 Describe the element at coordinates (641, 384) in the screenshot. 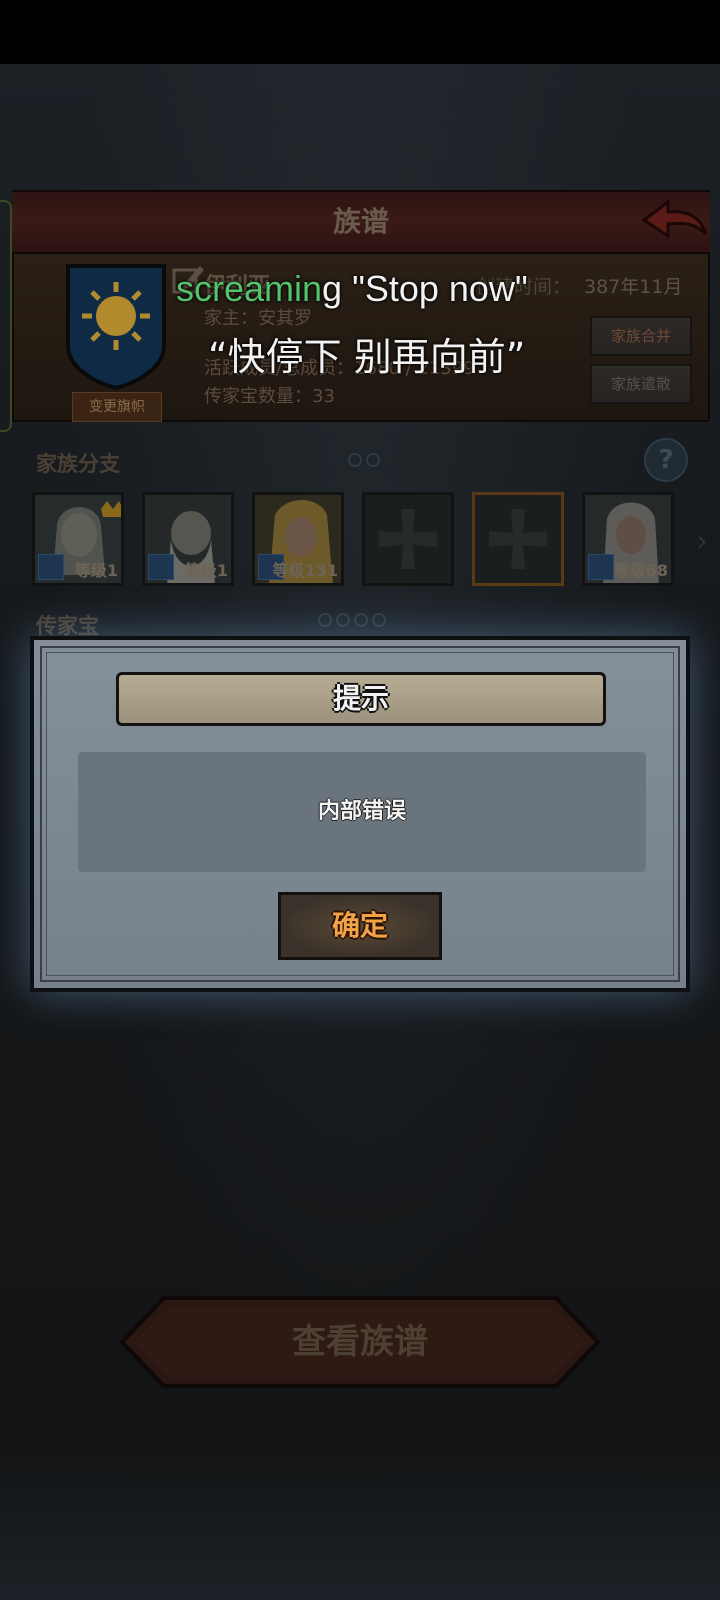

I see `clan-disband-button: 家族遣散` at that location.